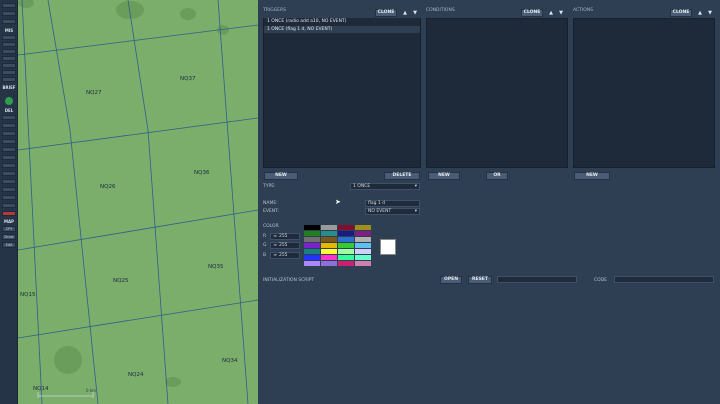  Describe the element at coordinates (497, 93) in the screenshot. I see `conditions-list` at that location.